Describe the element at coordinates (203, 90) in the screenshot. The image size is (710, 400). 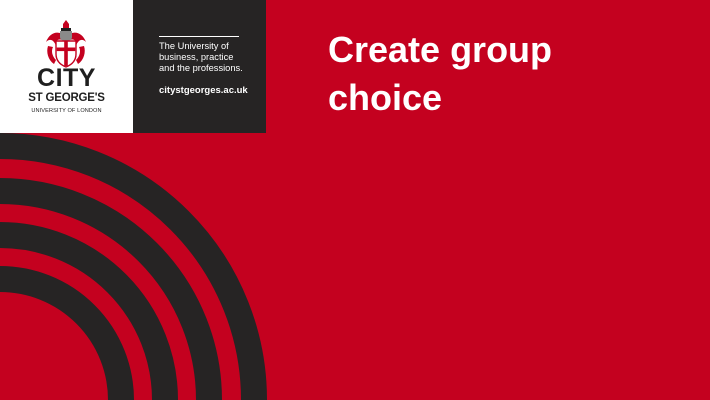
I see `website-url: citystgeorges.ac.uk` at that location.